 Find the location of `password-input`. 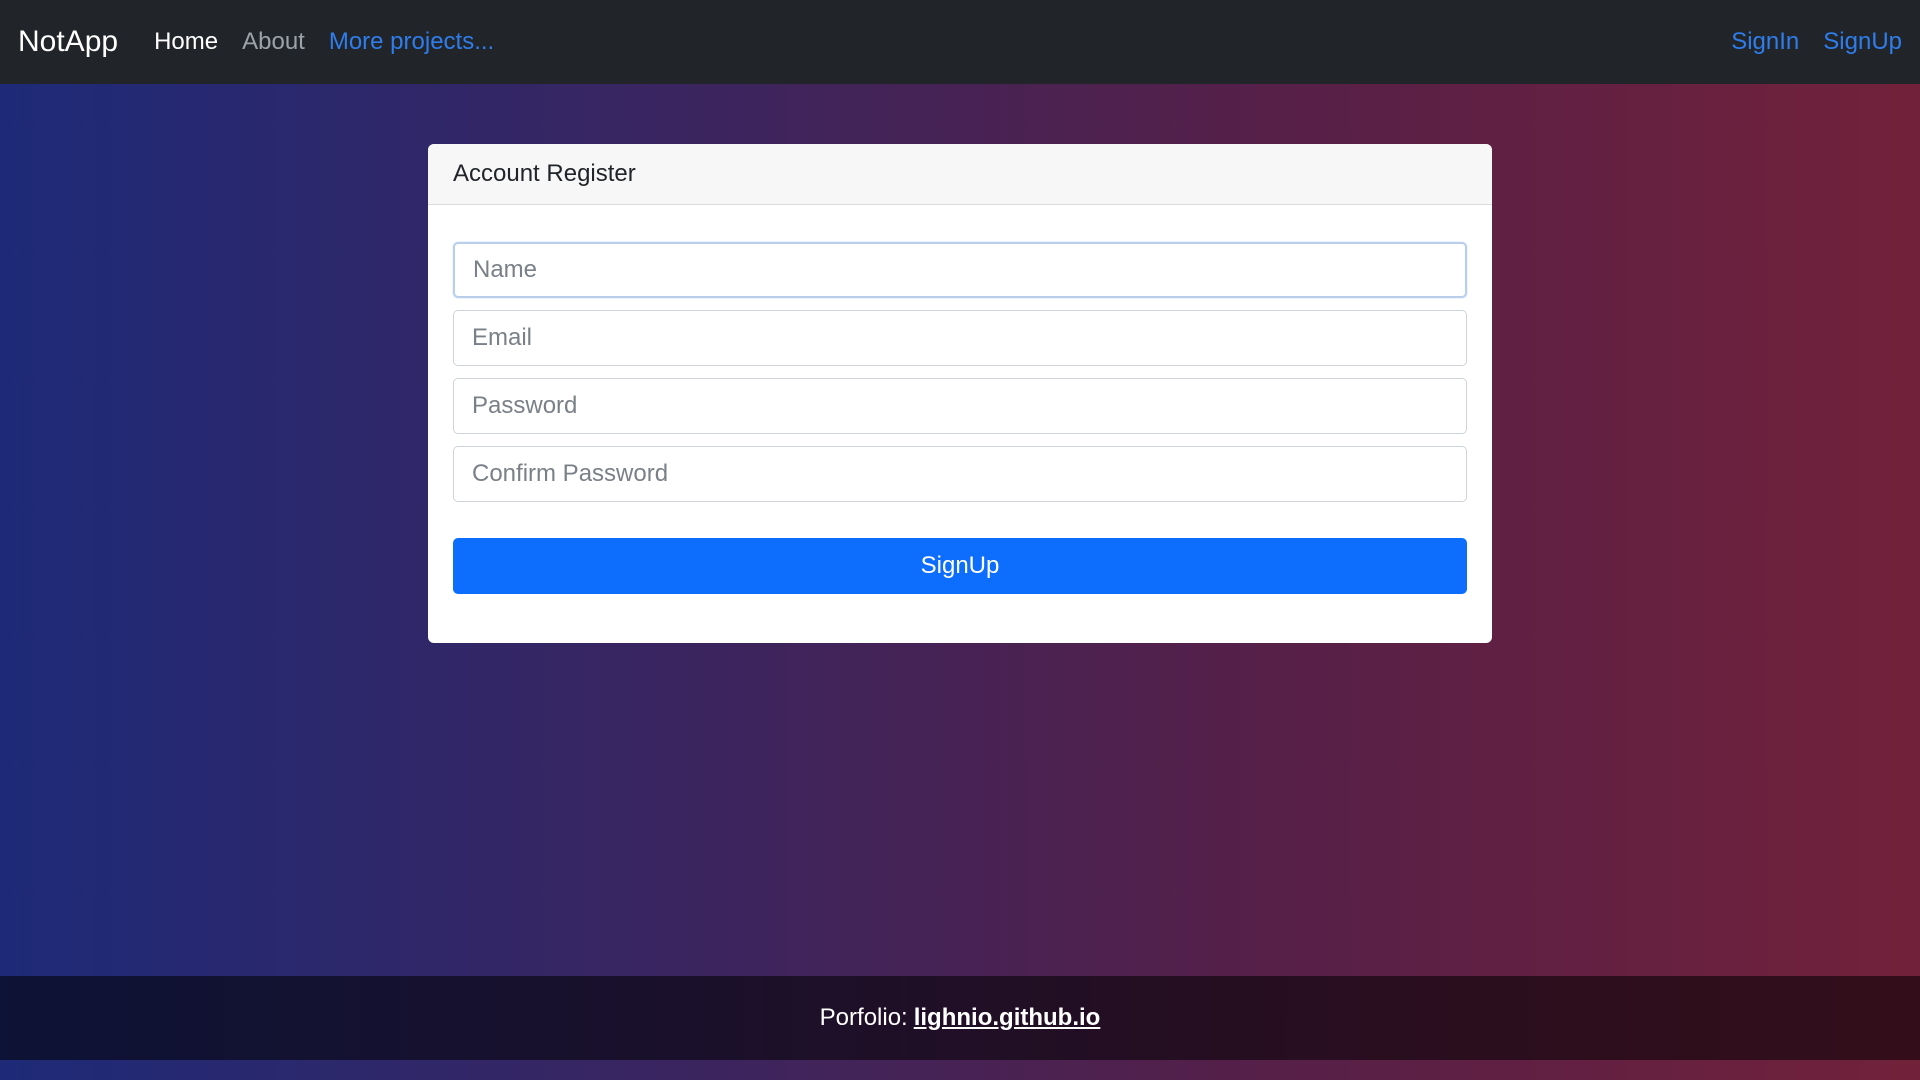

password-input is located at coordinates (960, 406).